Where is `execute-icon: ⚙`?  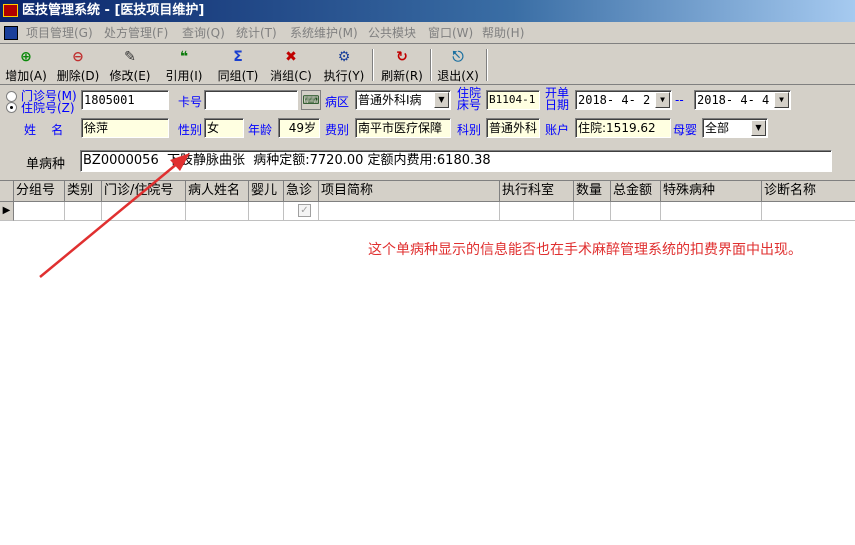 execute-icon: ⚙ is located at coordinates (344, 57).